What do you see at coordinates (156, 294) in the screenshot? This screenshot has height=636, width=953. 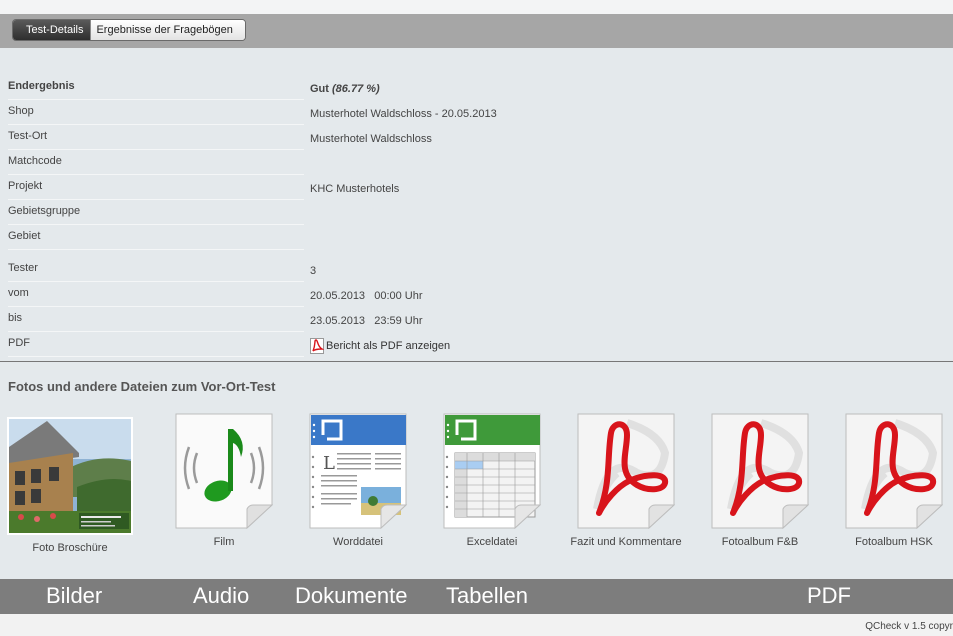 I see `detail-label: vom` at bounding box center [156, 294].